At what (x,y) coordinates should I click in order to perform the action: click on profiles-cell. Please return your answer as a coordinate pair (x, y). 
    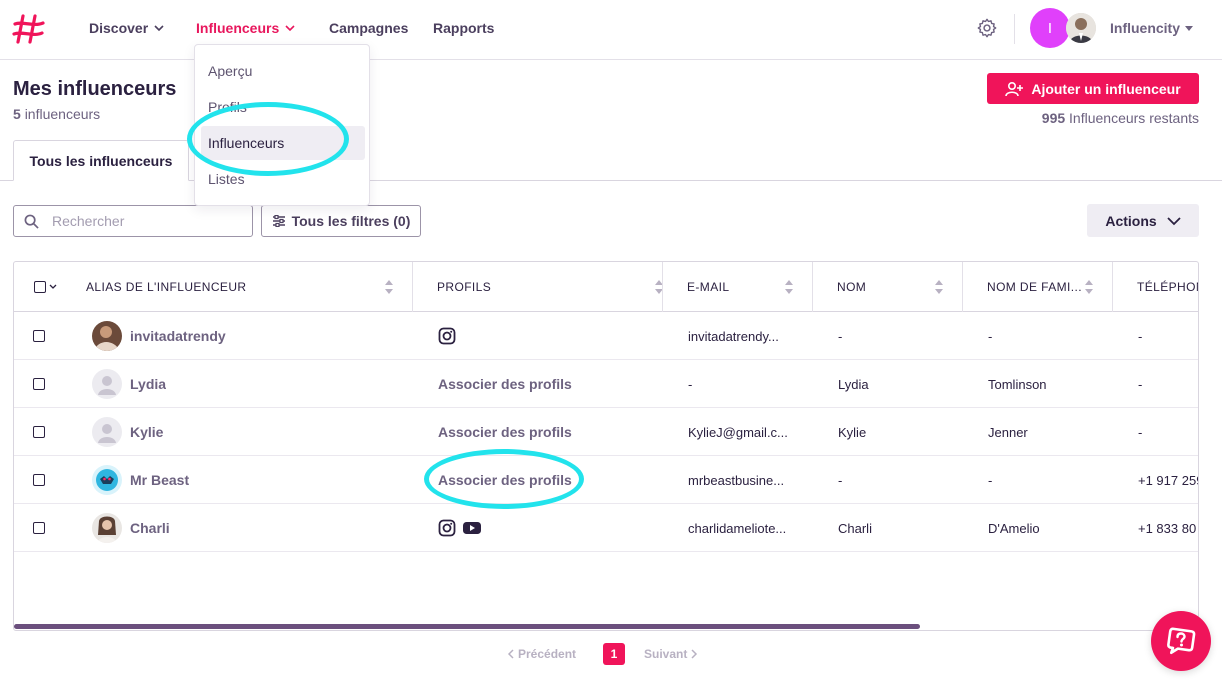
    Looking at the image, I should click on (447, 336).